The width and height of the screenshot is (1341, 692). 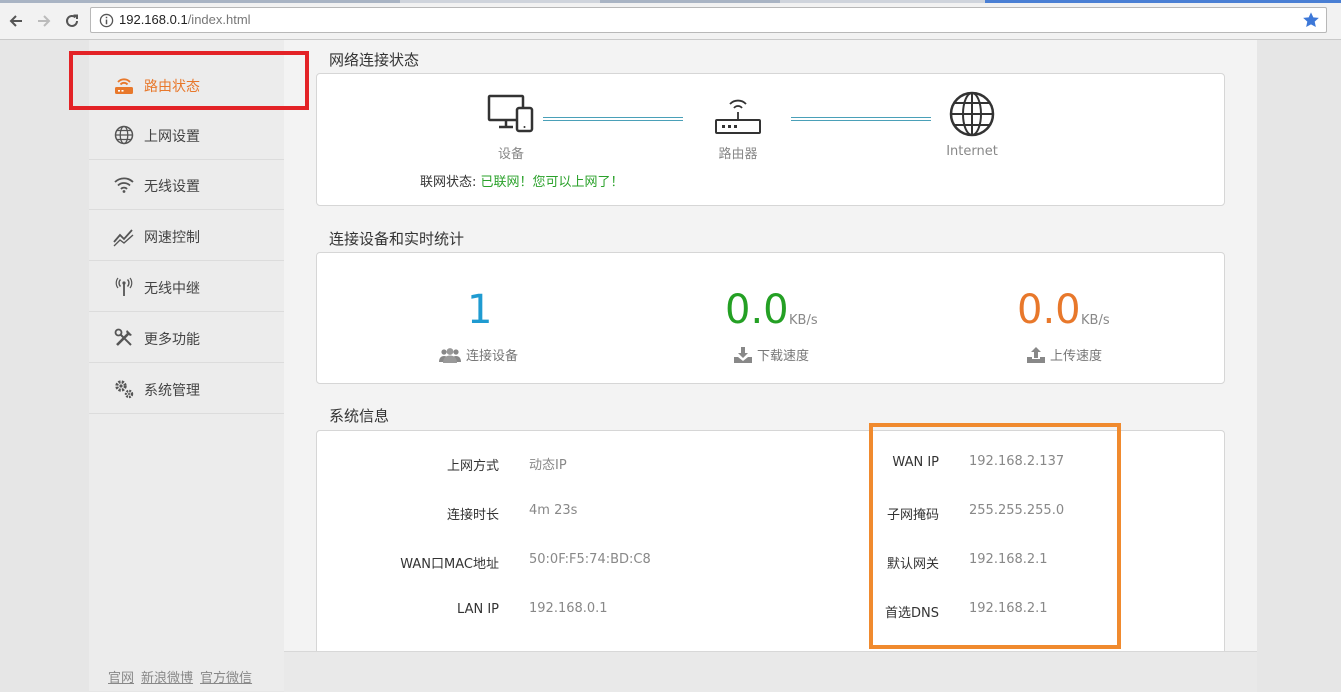 What do you see at coordinates (121, 678) in the screenshot?
I see `official-site-link: 官网` at bounding box center [121, 678].